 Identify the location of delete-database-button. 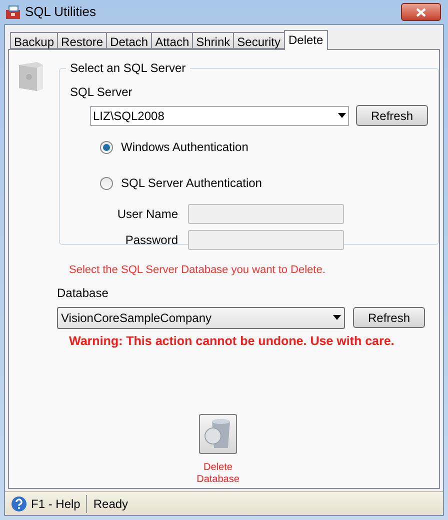
(218, 434).